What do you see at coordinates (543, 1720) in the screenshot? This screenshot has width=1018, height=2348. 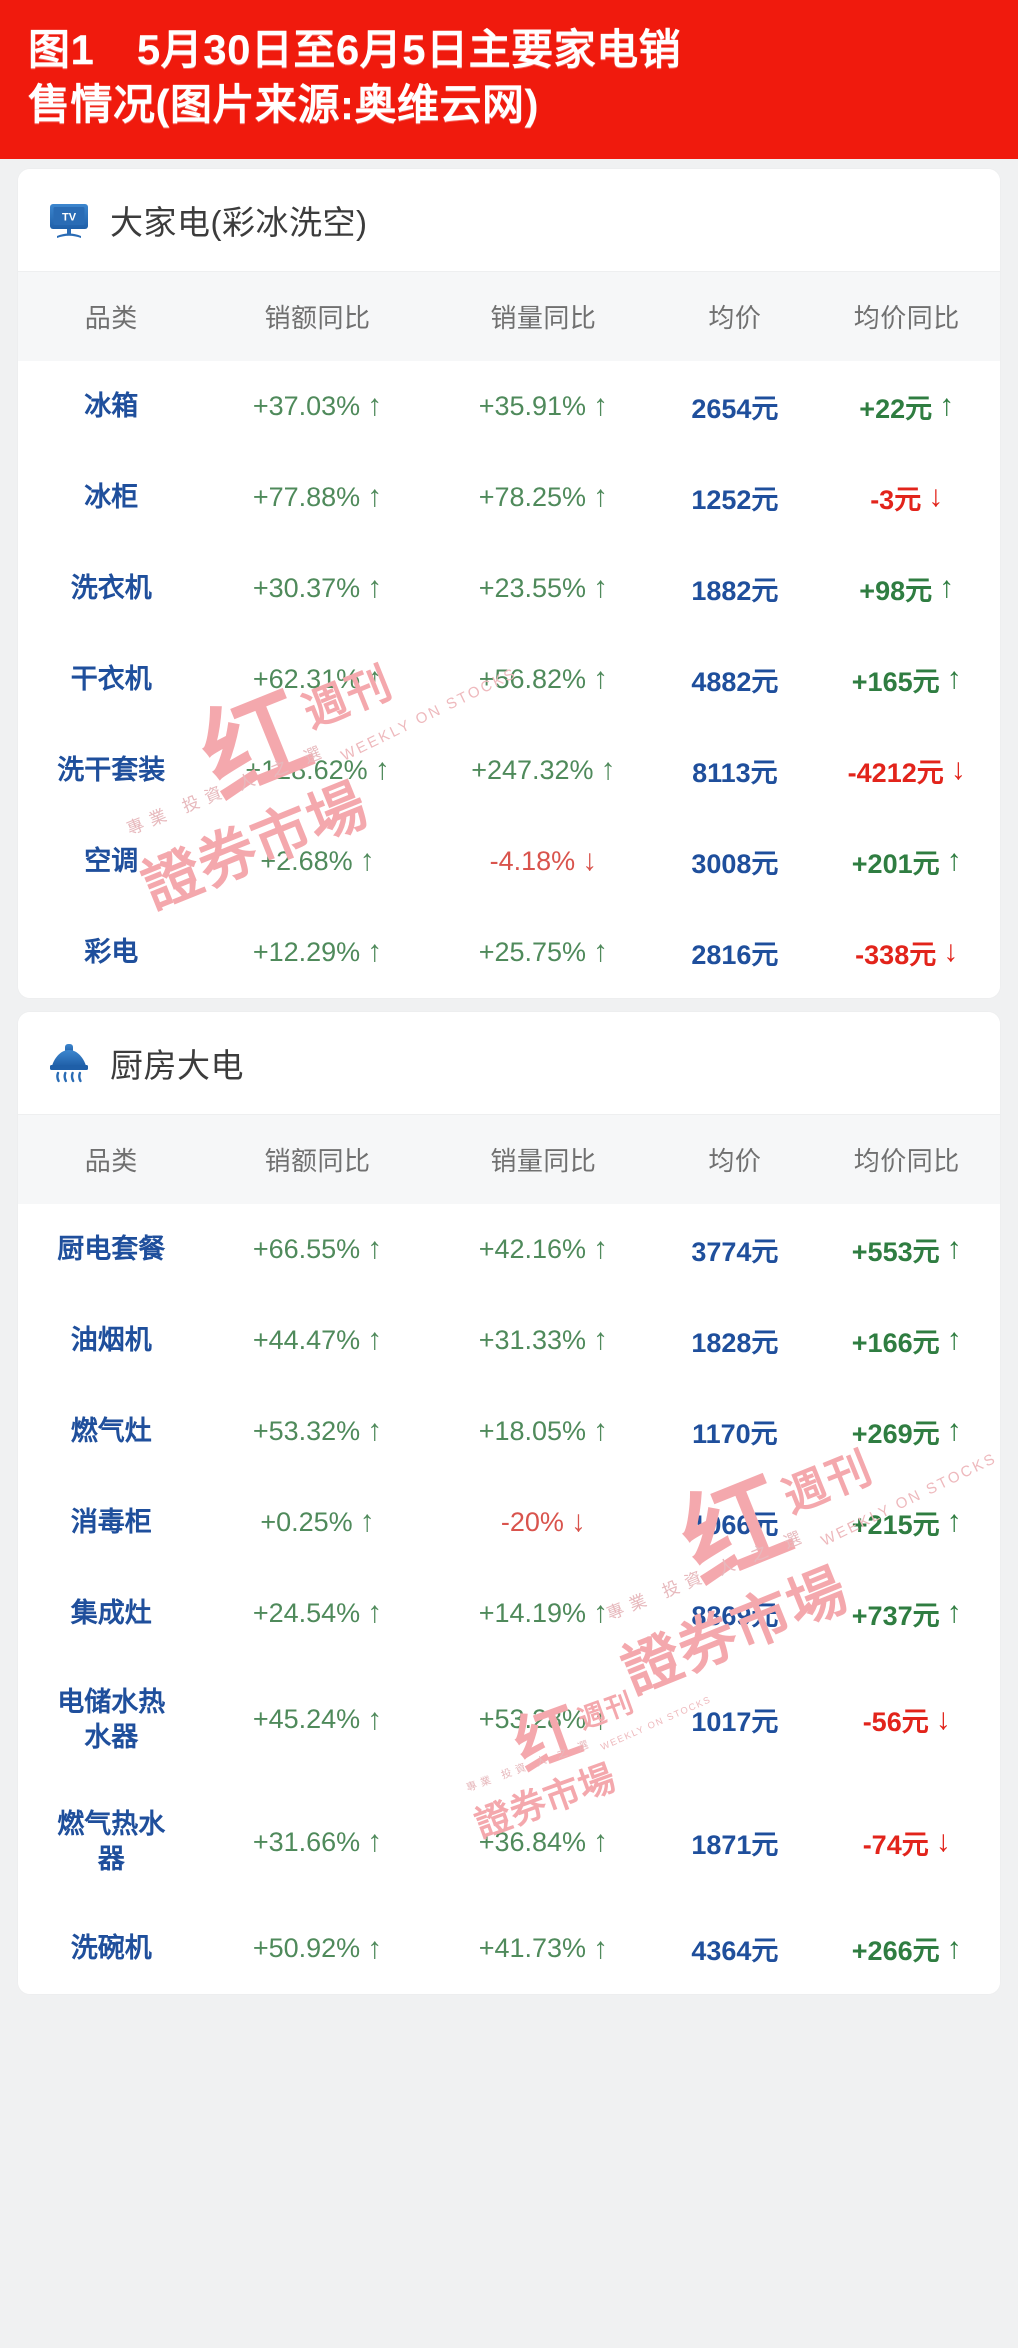 I see `cell-volume-yoy: +53.28% ↑` at bounding box center [543, 1720].